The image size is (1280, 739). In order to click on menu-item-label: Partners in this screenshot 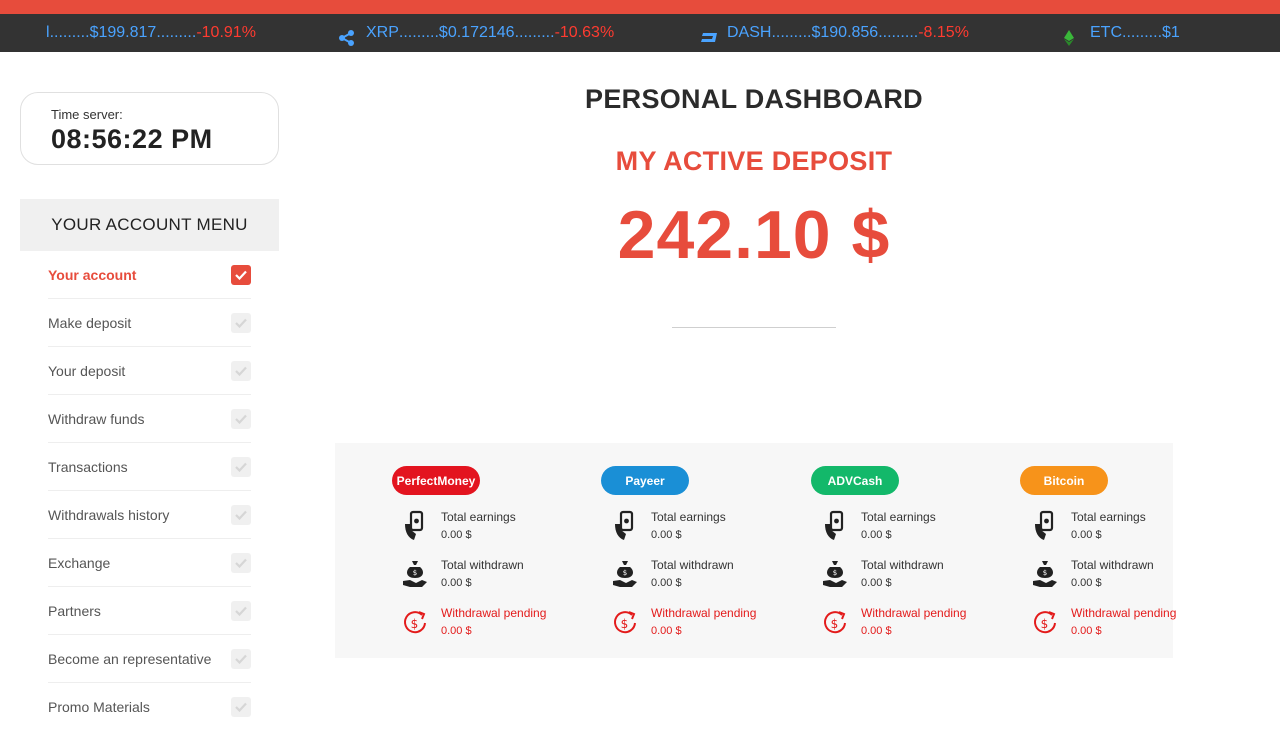, I will do `click(74, 610)`.